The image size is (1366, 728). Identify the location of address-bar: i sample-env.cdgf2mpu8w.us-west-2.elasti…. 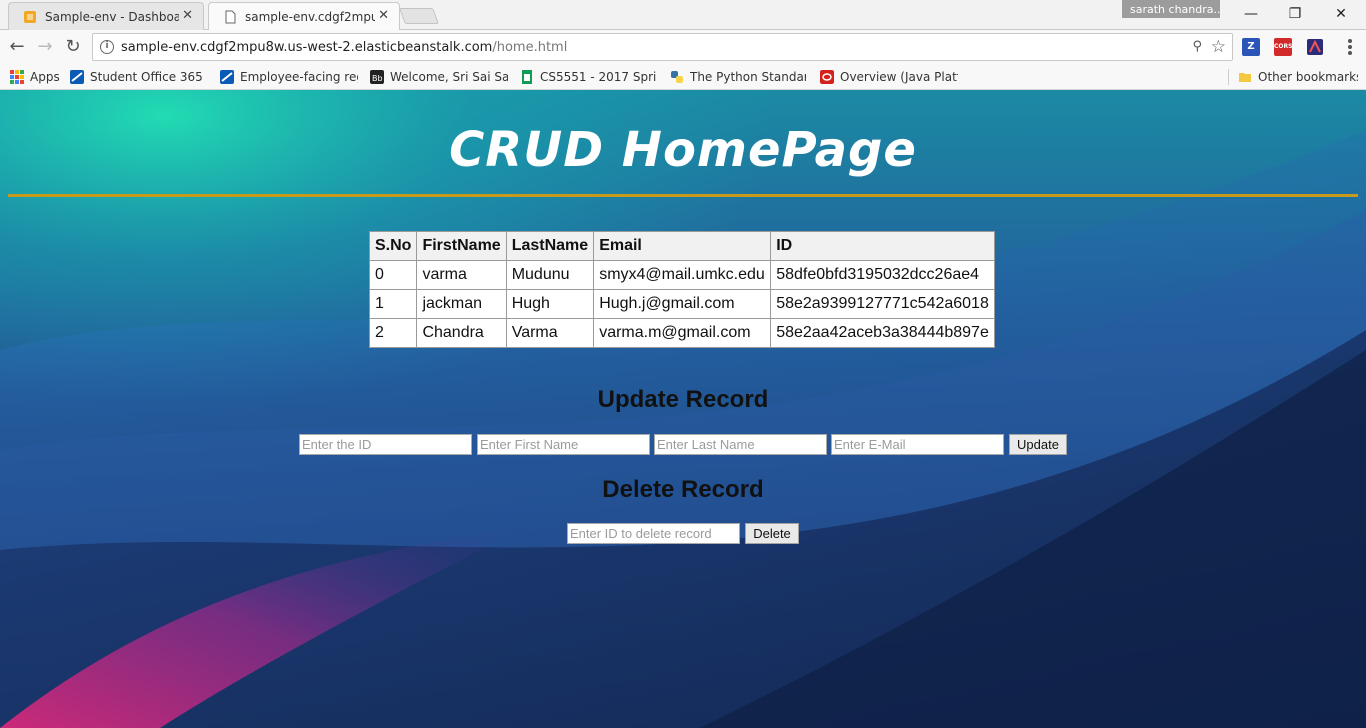
(662, 47).